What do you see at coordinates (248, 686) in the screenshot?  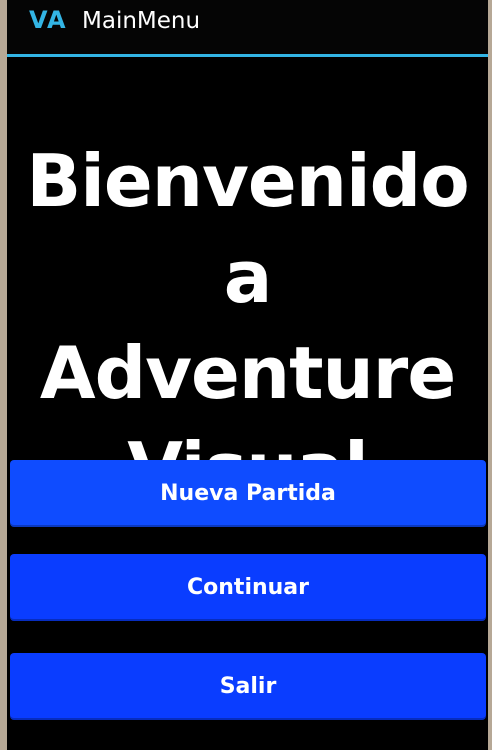 I see `exit-button: Salir` at bounding box center [248, 686].